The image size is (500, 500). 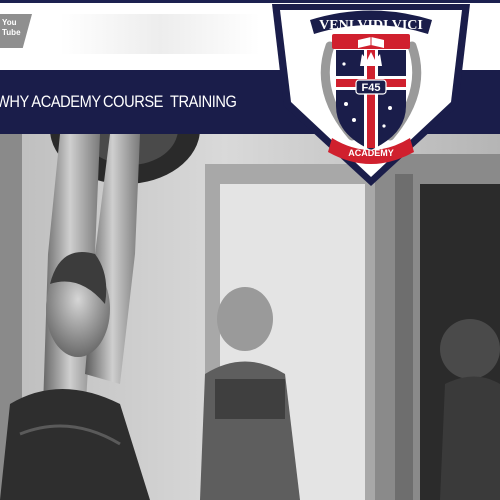 I want to click on crest-banner: ACADEMY, so click(x=371, y=153).